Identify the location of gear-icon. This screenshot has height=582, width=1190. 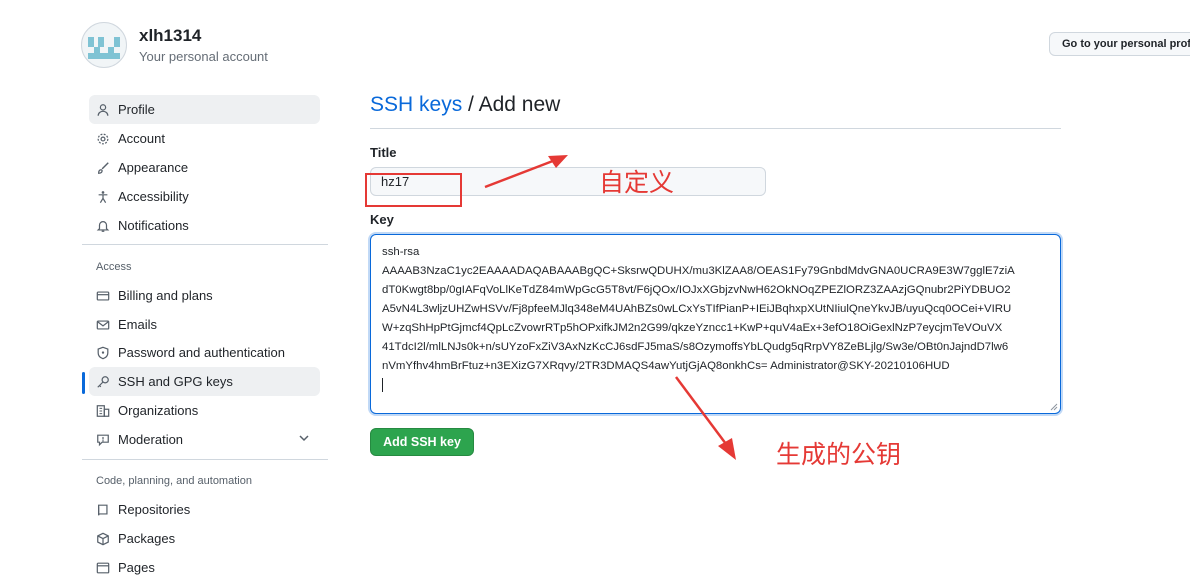
(103, 139).